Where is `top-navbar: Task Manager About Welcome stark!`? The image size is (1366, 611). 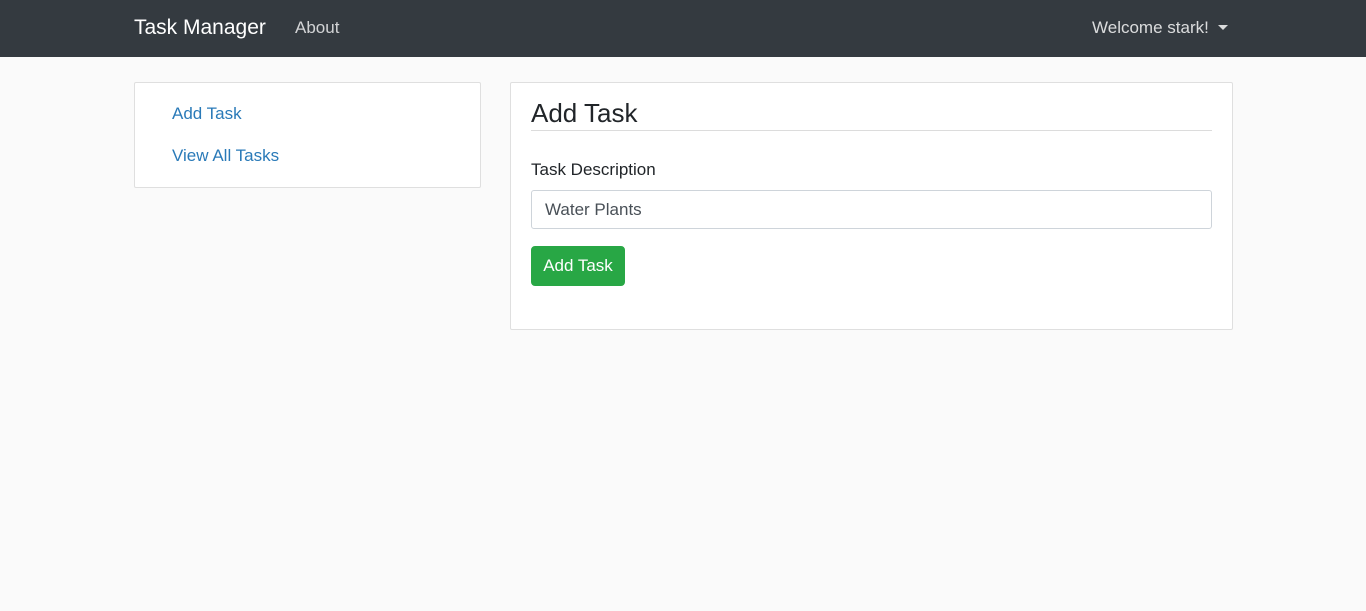
top-navbar: Task Manager About Welcome stark! is located at coordinates (683, 28).